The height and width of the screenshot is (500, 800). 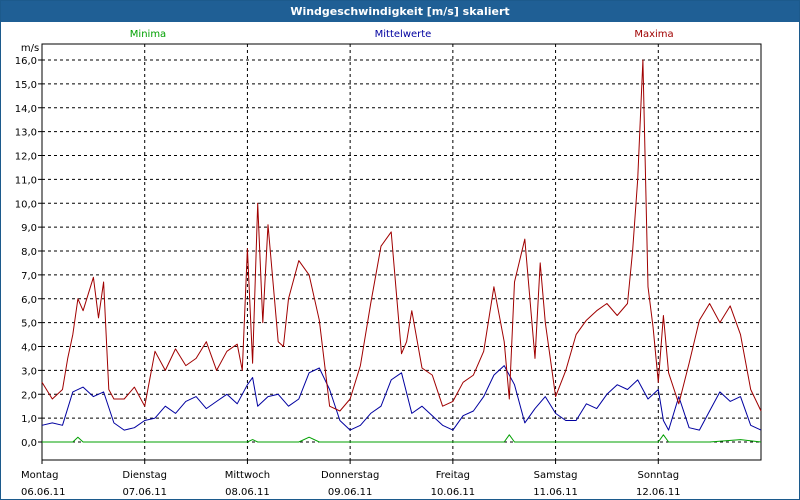 I want to click on x-tick-date-label: 10.06.11, so click(x=453, y=492).